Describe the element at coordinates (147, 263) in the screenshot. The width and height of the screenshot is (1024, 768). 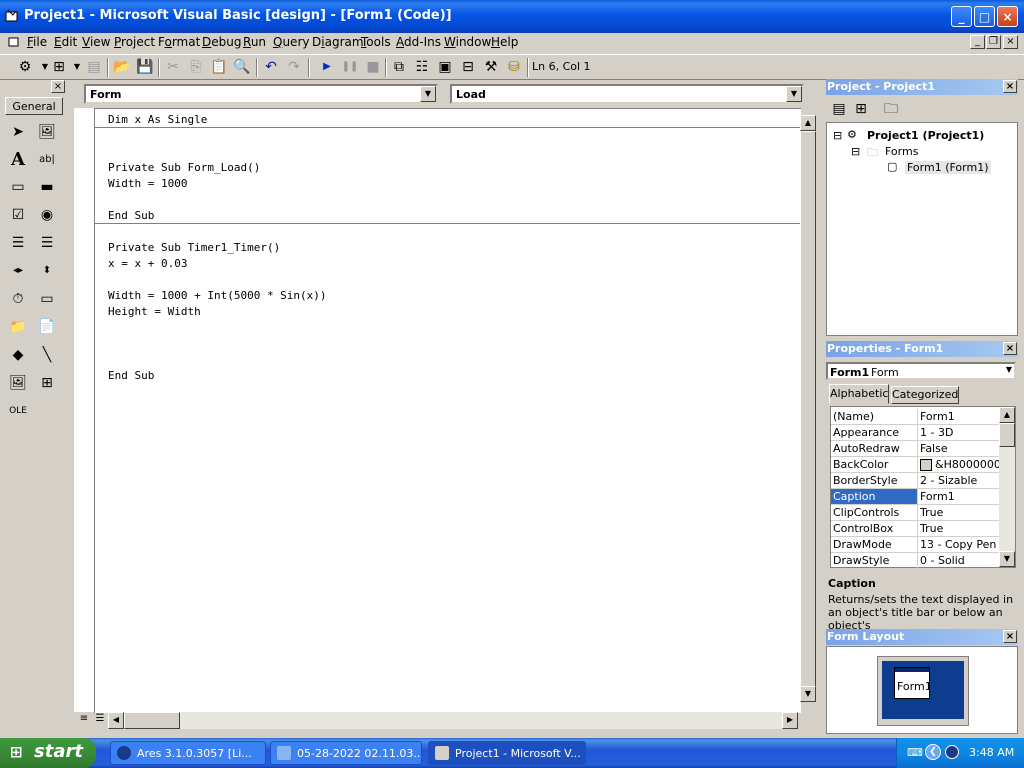
I see `code-line: x = x + 0.03` at that location.